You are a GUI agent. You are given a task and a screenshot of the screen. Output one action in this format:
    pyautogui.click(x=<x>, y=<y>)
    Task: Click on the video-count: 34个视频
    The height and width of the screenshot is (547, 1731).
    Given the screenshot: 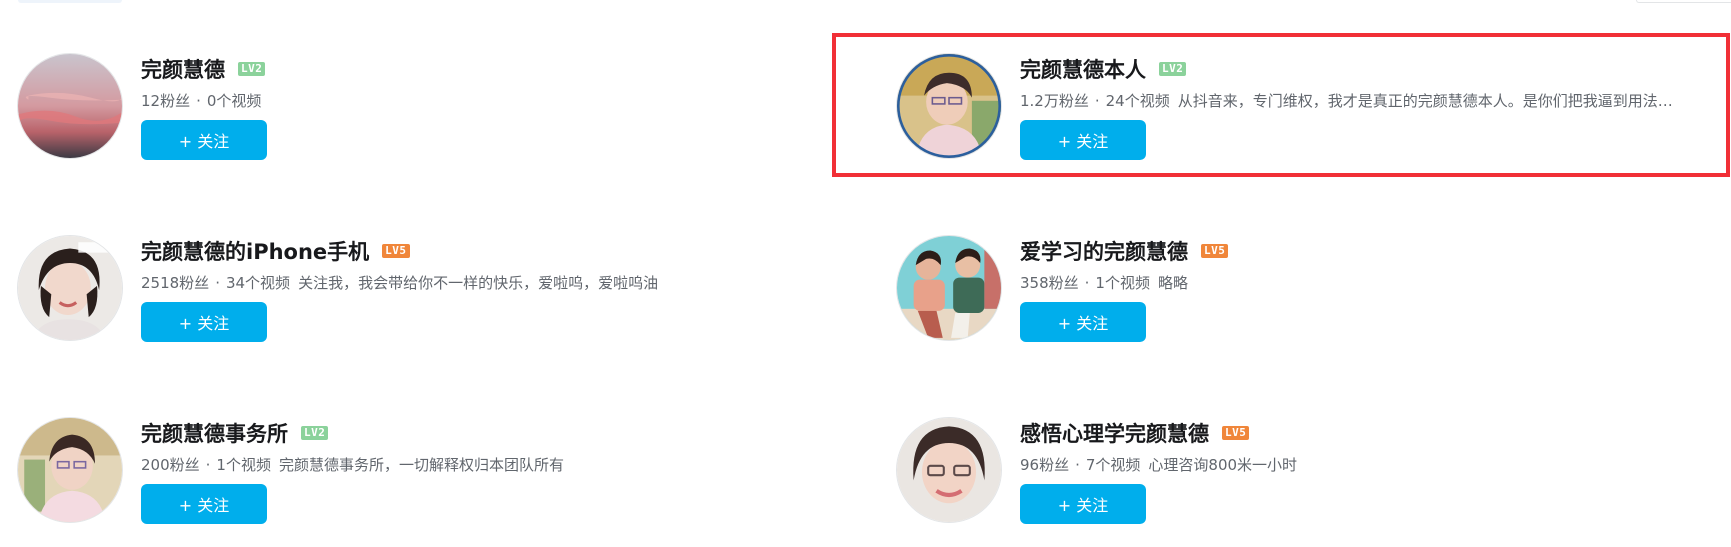 What is the action you would take?
    pyautogui.click(x=258, y=283)
    